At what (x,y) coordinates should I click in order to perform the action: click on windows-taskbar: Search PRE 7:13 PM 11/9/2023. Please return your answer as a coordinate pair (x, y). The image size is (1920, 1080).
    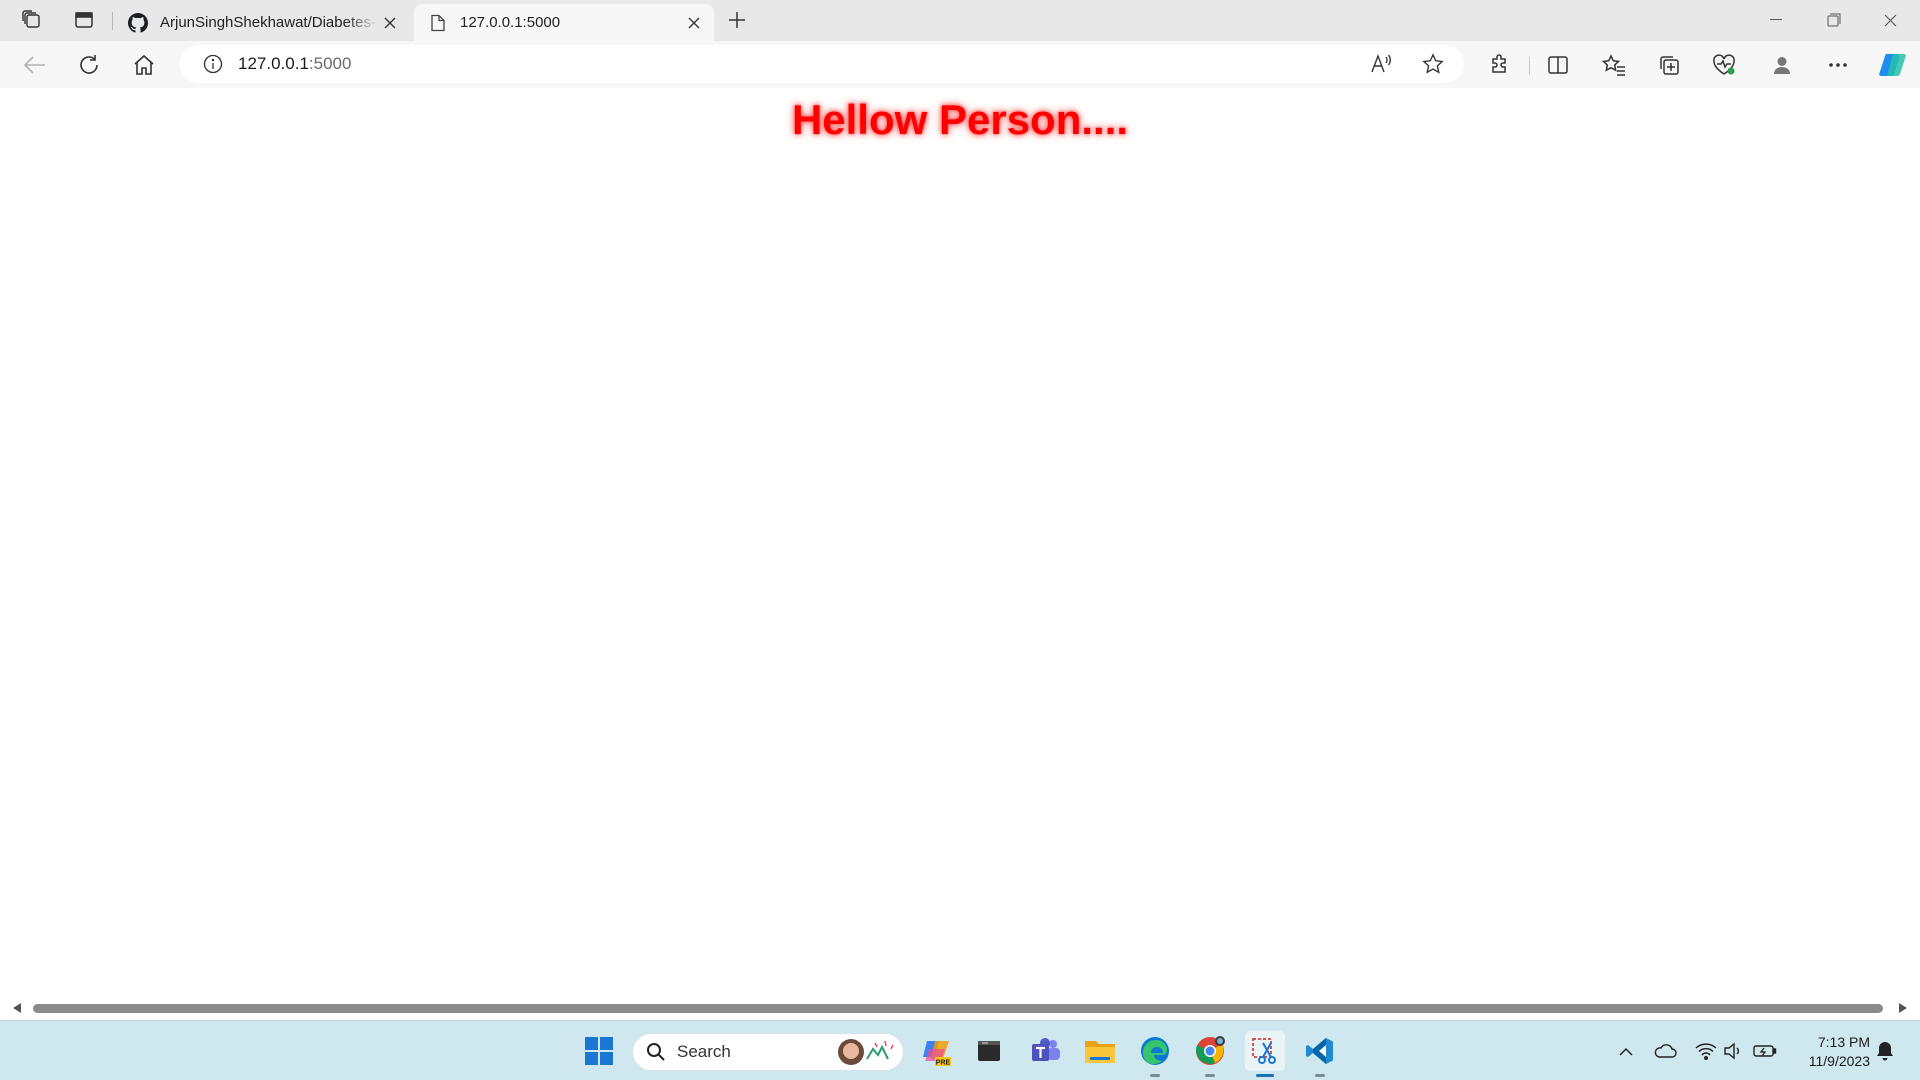
    Looking at the image, I should click on (960, 1050).